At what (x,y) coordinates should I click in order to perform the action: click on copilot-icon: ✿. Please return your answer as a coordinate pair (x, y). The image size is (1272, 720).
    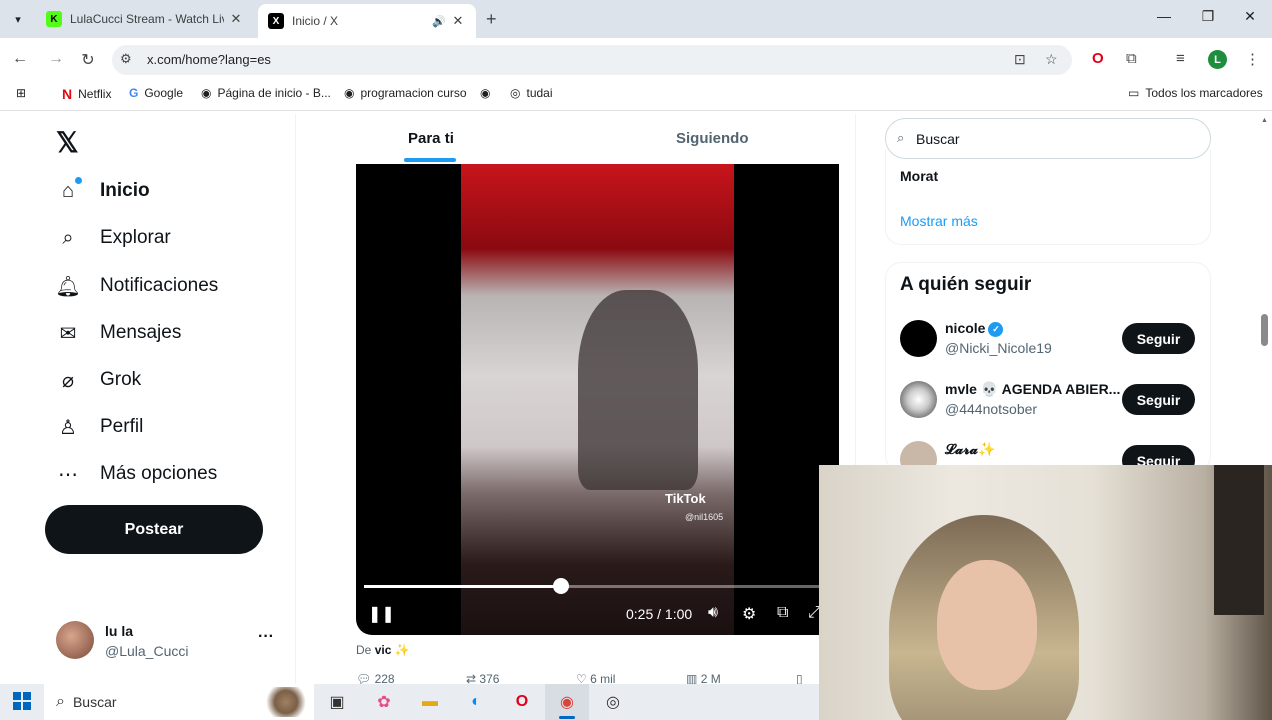
    Looking at the image, I should click on (384, 702).